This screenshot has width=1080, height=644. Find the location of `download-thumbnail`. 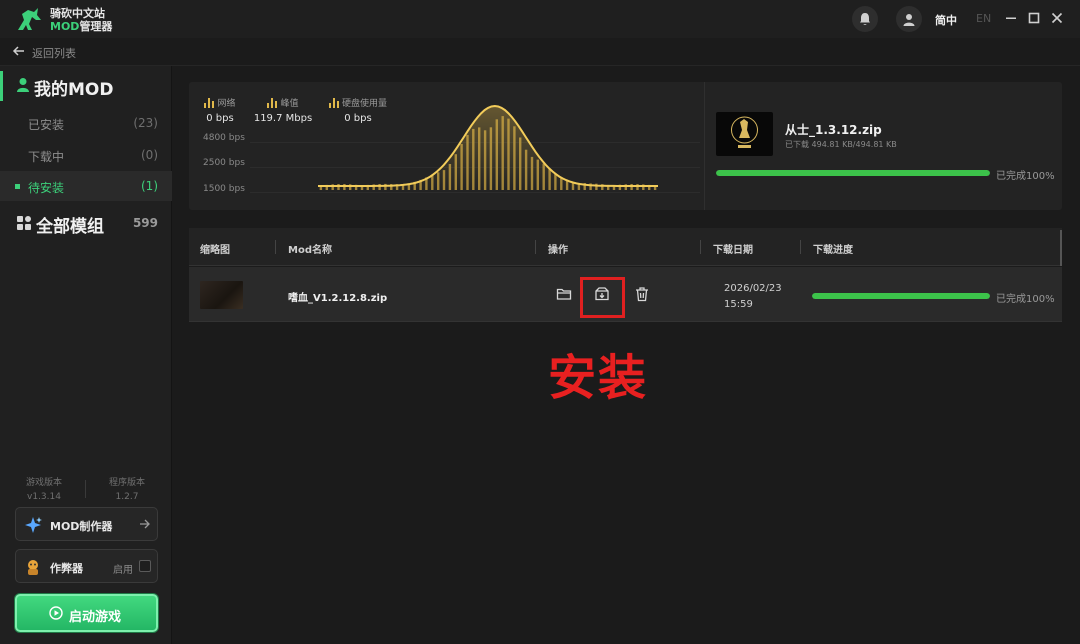

download-thumbnail is located at coordinates (744, 134).